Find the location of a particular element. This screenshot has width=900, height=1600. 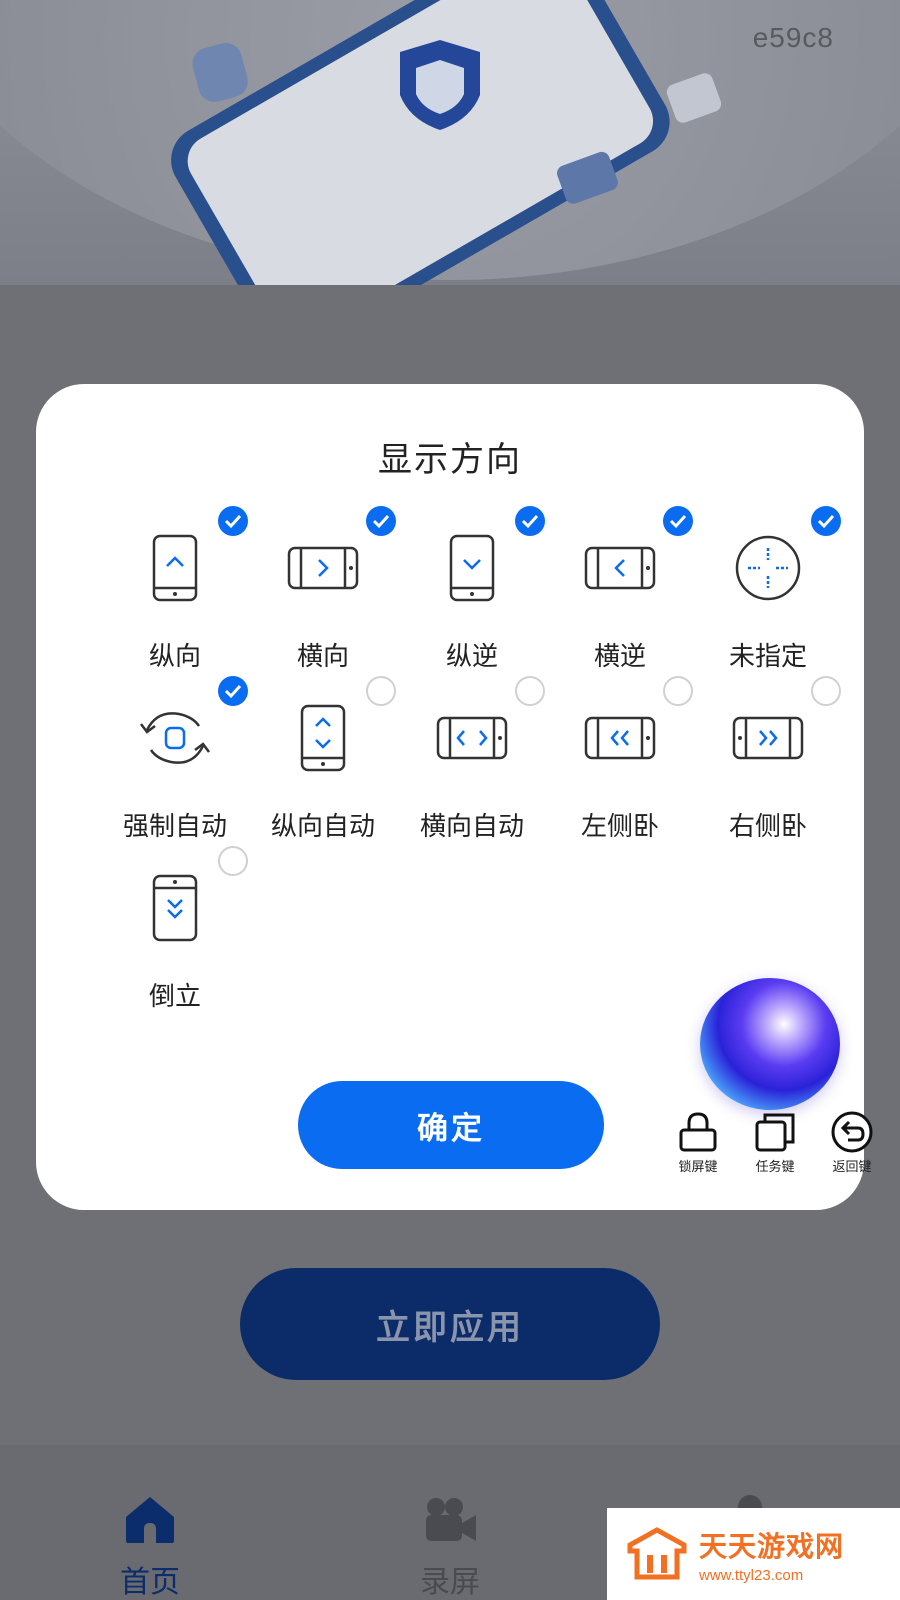

apply-now-button: 立即应用 is located at coordinates (450, 1324).